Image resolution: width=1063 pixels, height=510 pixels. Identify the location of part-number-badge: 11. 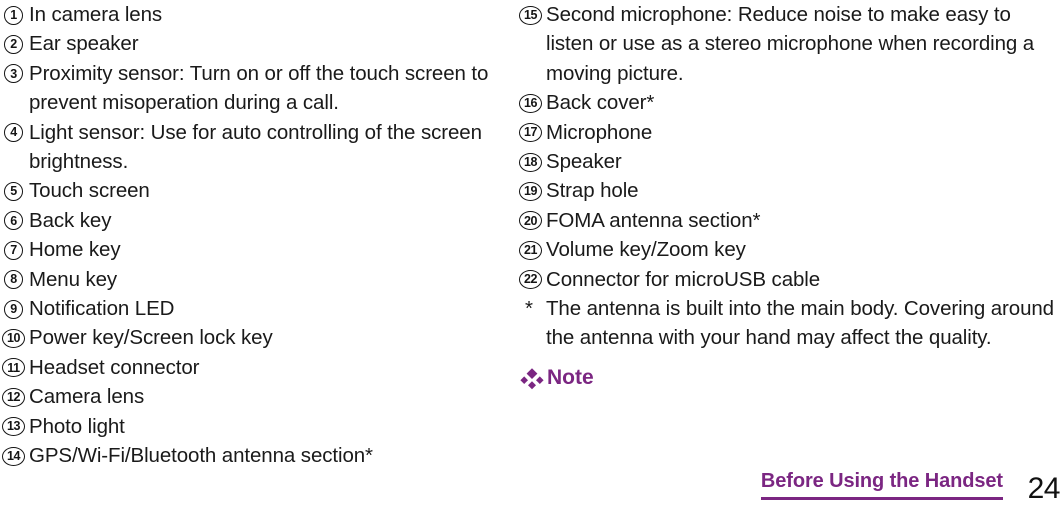
(13, 368).